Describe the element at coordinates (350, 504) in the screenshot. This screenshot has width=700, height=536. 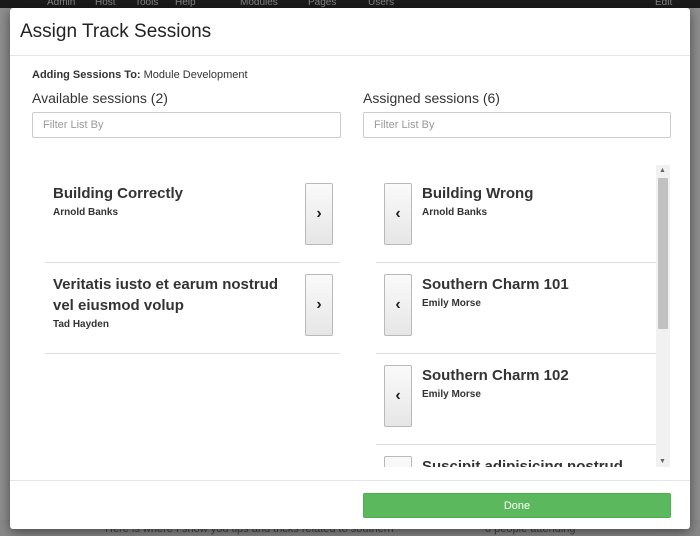
I see `modal-footer: Done` at that location.